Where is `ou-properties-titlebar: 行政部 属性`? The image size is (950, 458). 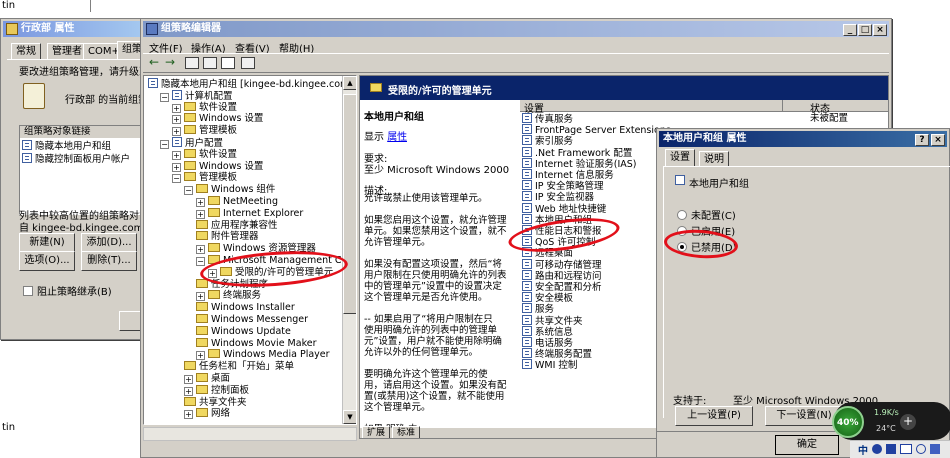
ou-properties-titlebar: 行政部 属性 is located at coordinates (75, 29).